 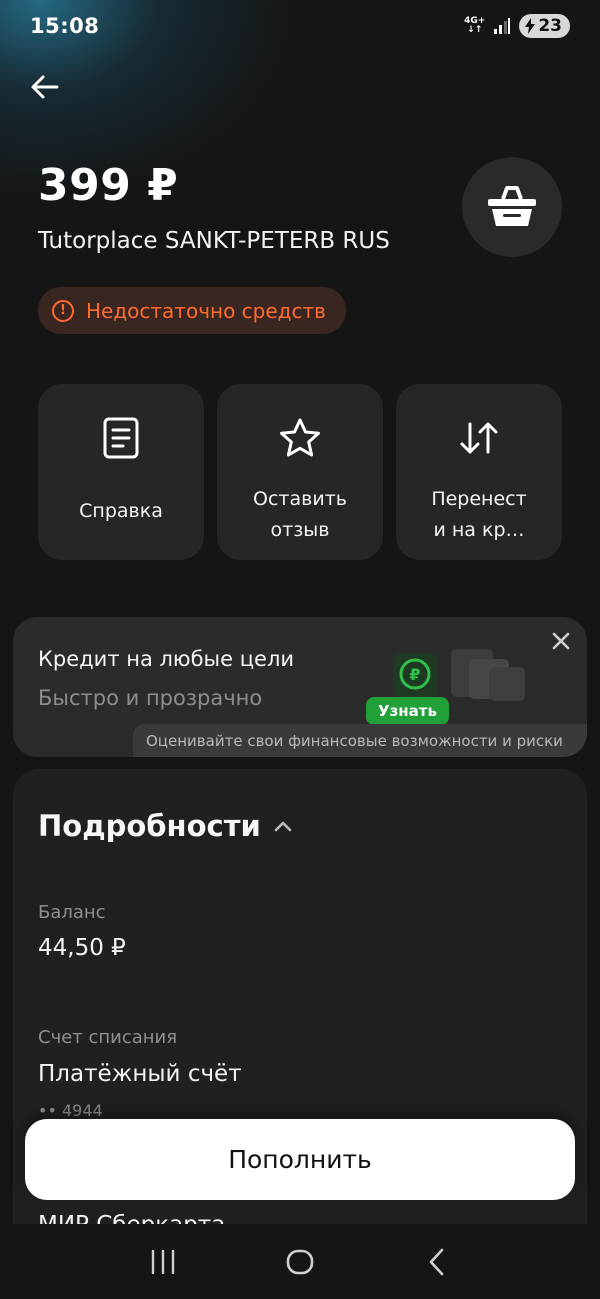 What do you see at coordinates (475, 25) in the screenshot?
I see `network-indicator: 4G+ ↓↑` at bounding box center [475, 25].